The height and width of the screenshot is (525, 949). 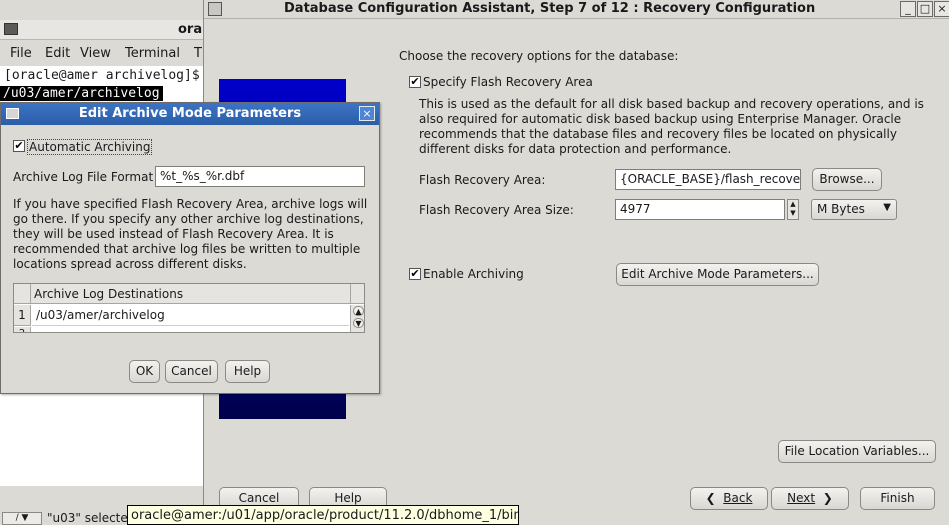 What do you see at coordinates (215, 9) in the screenshot?
I see `window-menu-icon` at bounding box center [215, 9].